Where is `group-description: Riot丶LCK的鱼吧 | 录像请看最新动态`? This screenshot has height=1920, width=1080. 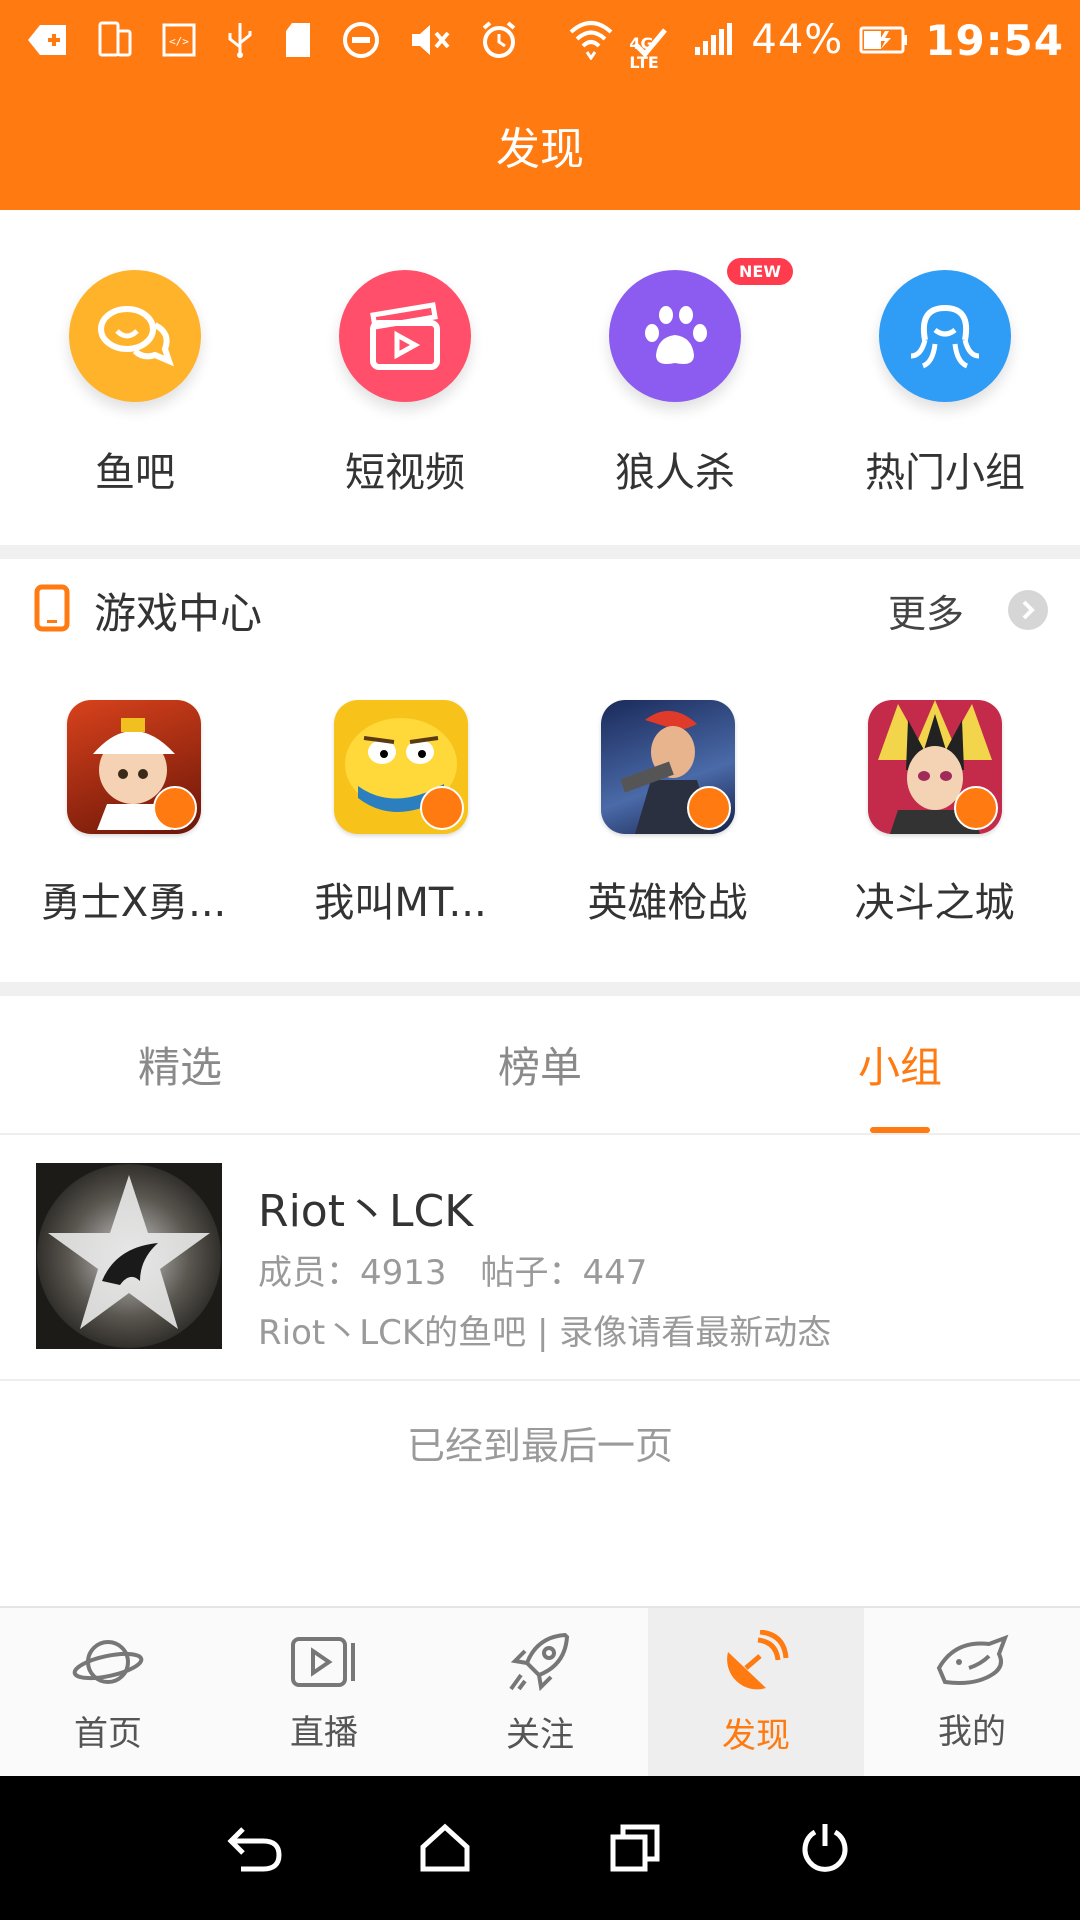
group-description: Riot丶LCK的鱼吧 | 录像请看最新动态 is located at coordinates (545, 1333).